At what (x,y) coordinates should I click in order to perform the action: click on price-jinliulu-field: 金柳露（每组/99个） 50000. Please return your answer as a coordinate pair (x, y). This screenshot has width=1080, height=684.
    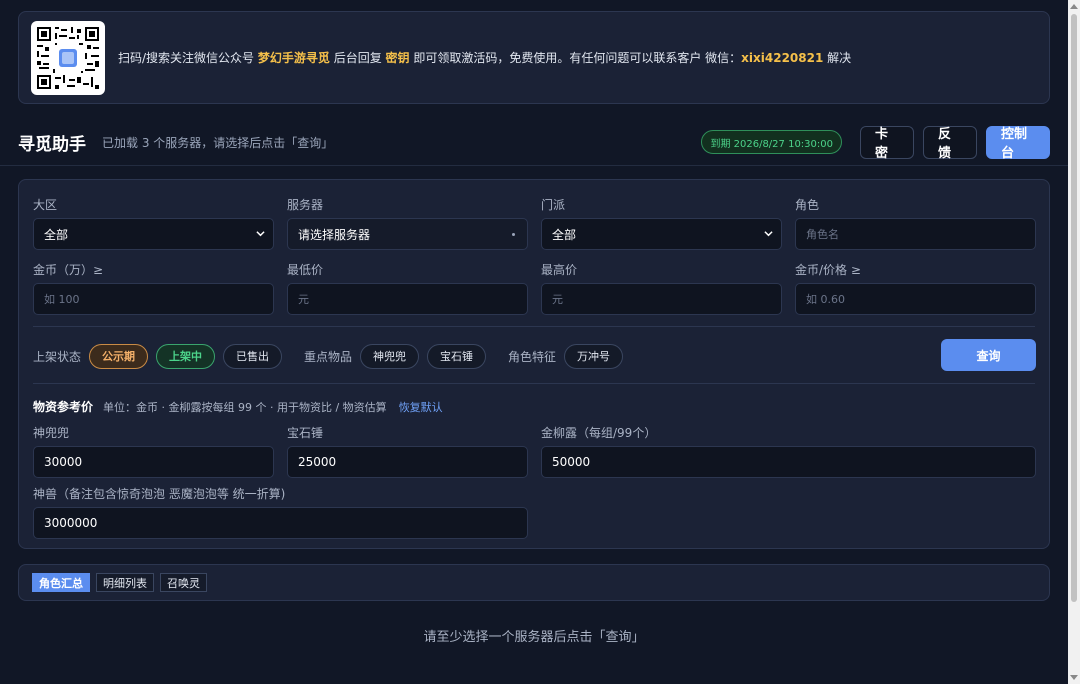
    Looking at the image, I should click on (788, 451).